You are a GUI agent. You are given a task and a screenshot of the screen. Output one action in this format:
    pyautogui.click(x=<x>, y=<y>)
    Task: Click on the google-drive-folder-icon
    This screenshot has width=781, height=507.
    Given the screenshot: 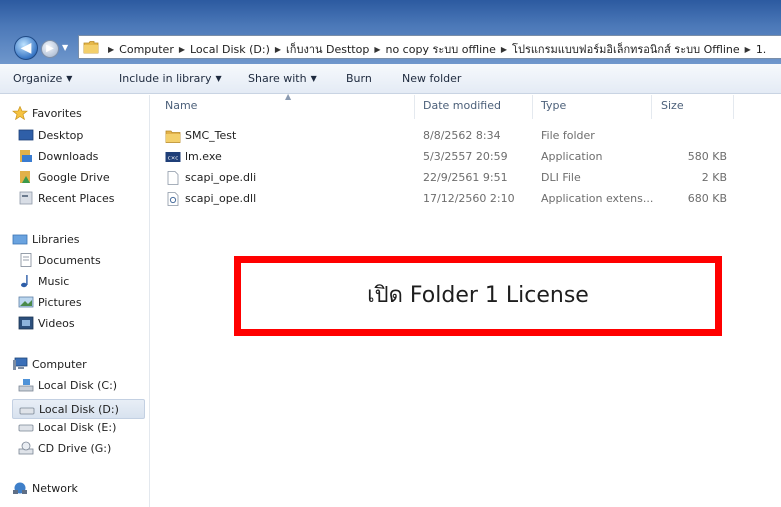 What is the action you would take?
    pyautogui.click(x=25, y=177)
    